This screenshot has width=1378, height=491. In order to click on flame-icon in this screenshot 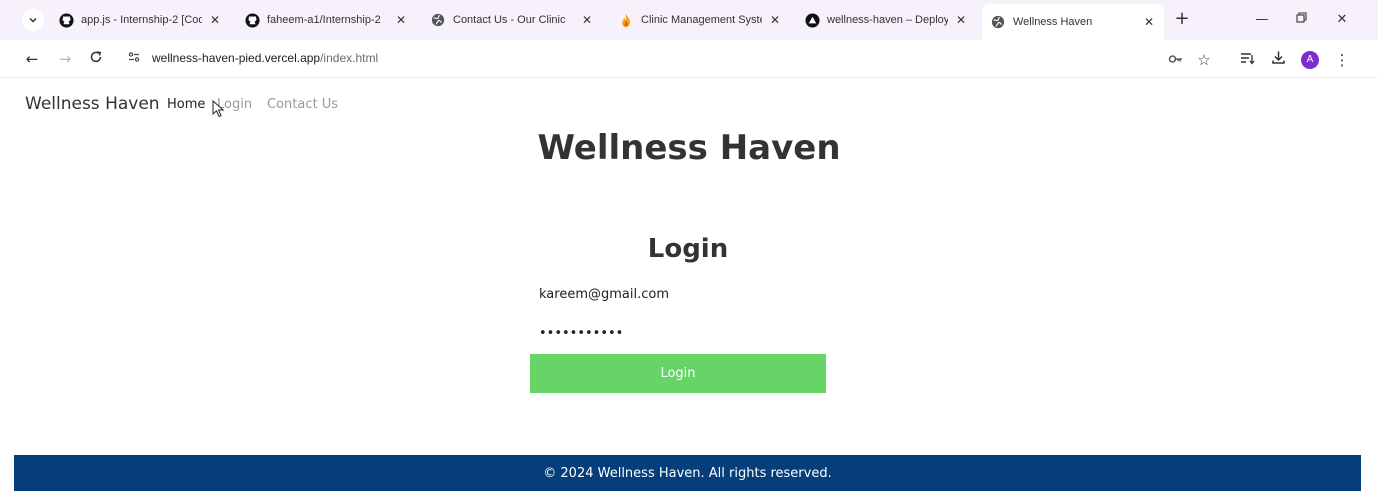, I will do `click(626, 20)`.